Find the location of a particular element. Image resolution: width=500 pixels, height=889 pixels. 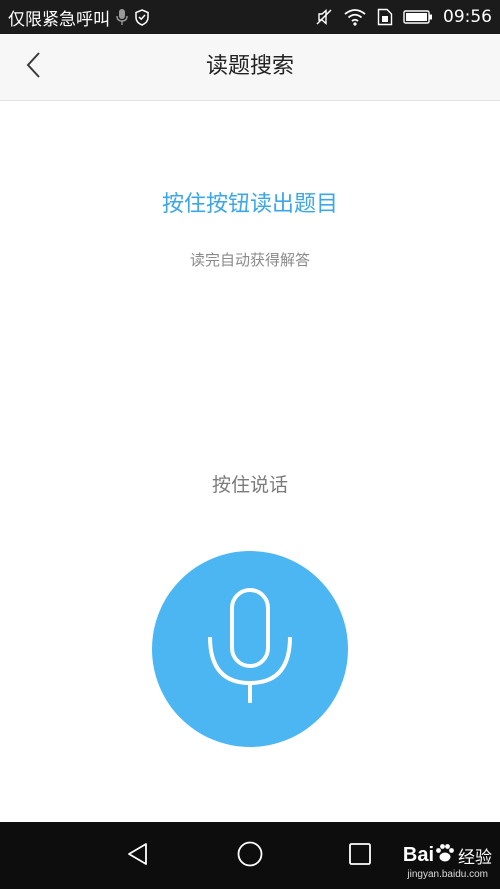

hold-to-talk-button is located at coordinates (250, 649).